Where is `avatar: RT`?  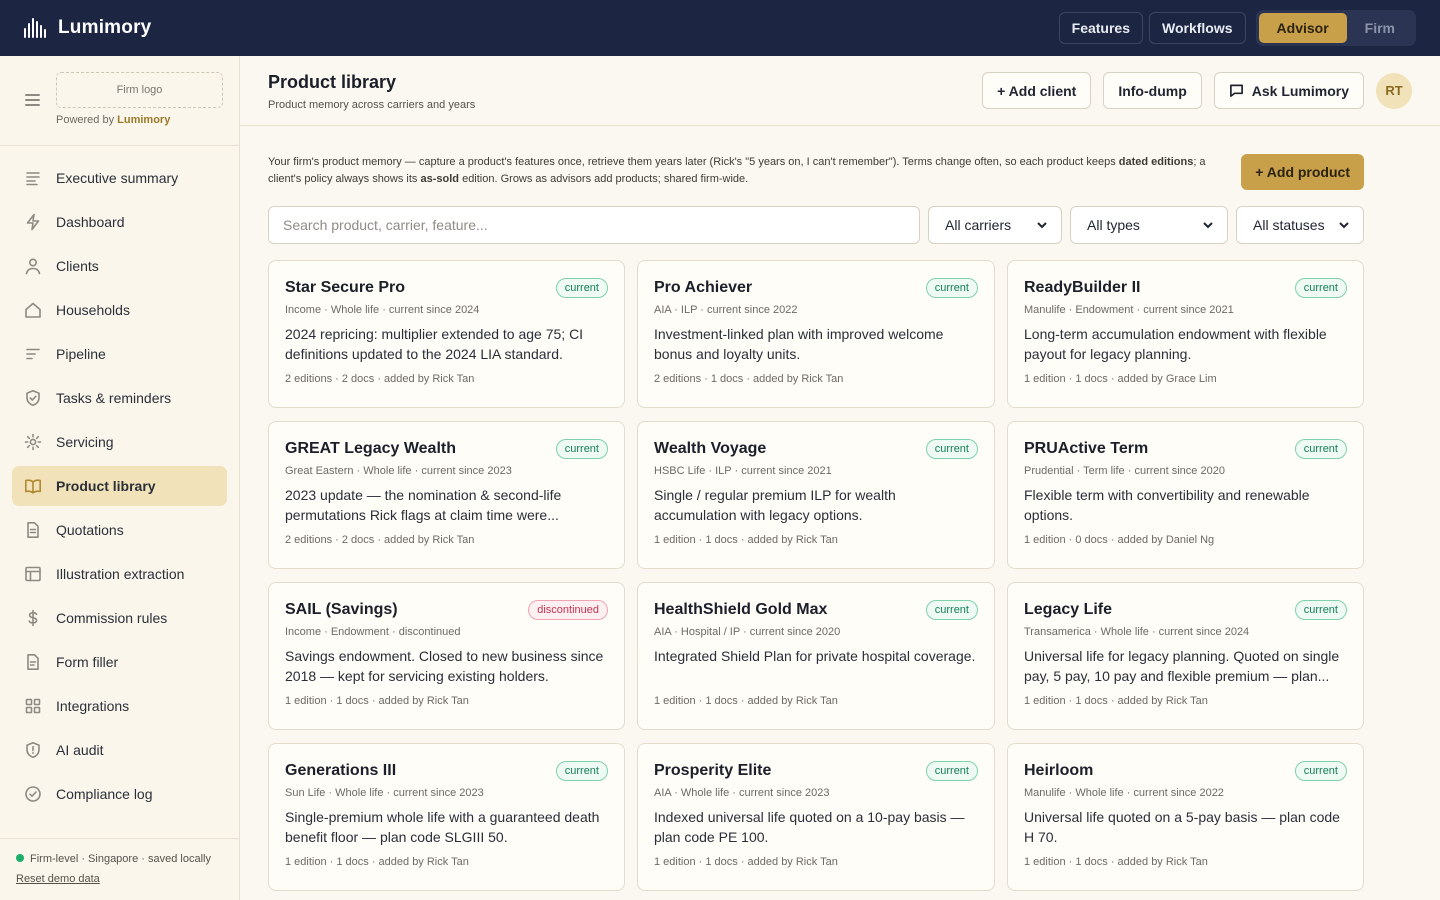
avatar: RT is located at coordinates (1394, 90).